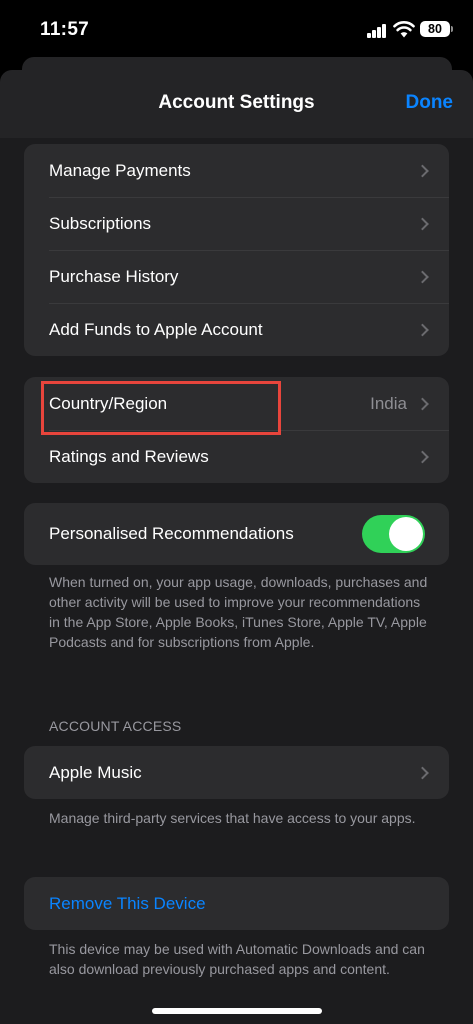 This screenshot has height=1024, width=473. What do you see at coordinates (236, 29) in the screenshot?
I see `status-bar: 11:57 80` at bounding box center [236, 29].